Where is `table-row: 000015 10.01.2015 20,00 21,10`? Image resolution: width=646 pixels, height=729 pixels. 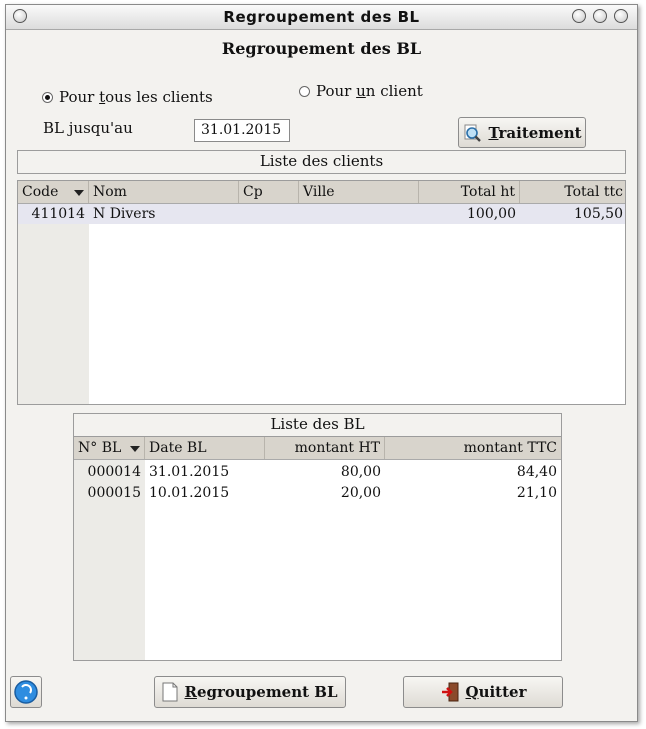
table-row: 000015 10.01.2015 20,00 21,10 is located at coordinates (317, 493).